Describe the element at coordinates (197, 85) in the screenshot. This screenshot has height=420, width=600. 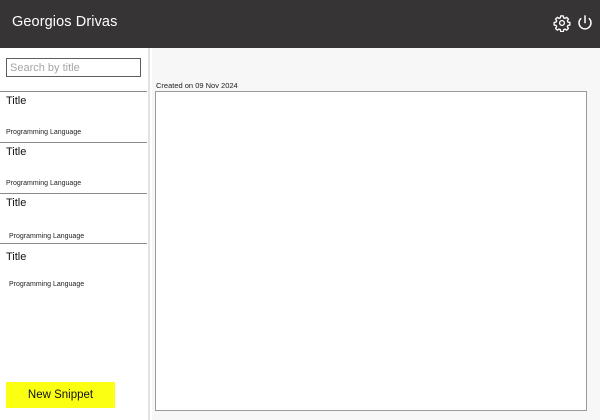
I see `created-date-label: Created on 09 Nov 2024` at that location.